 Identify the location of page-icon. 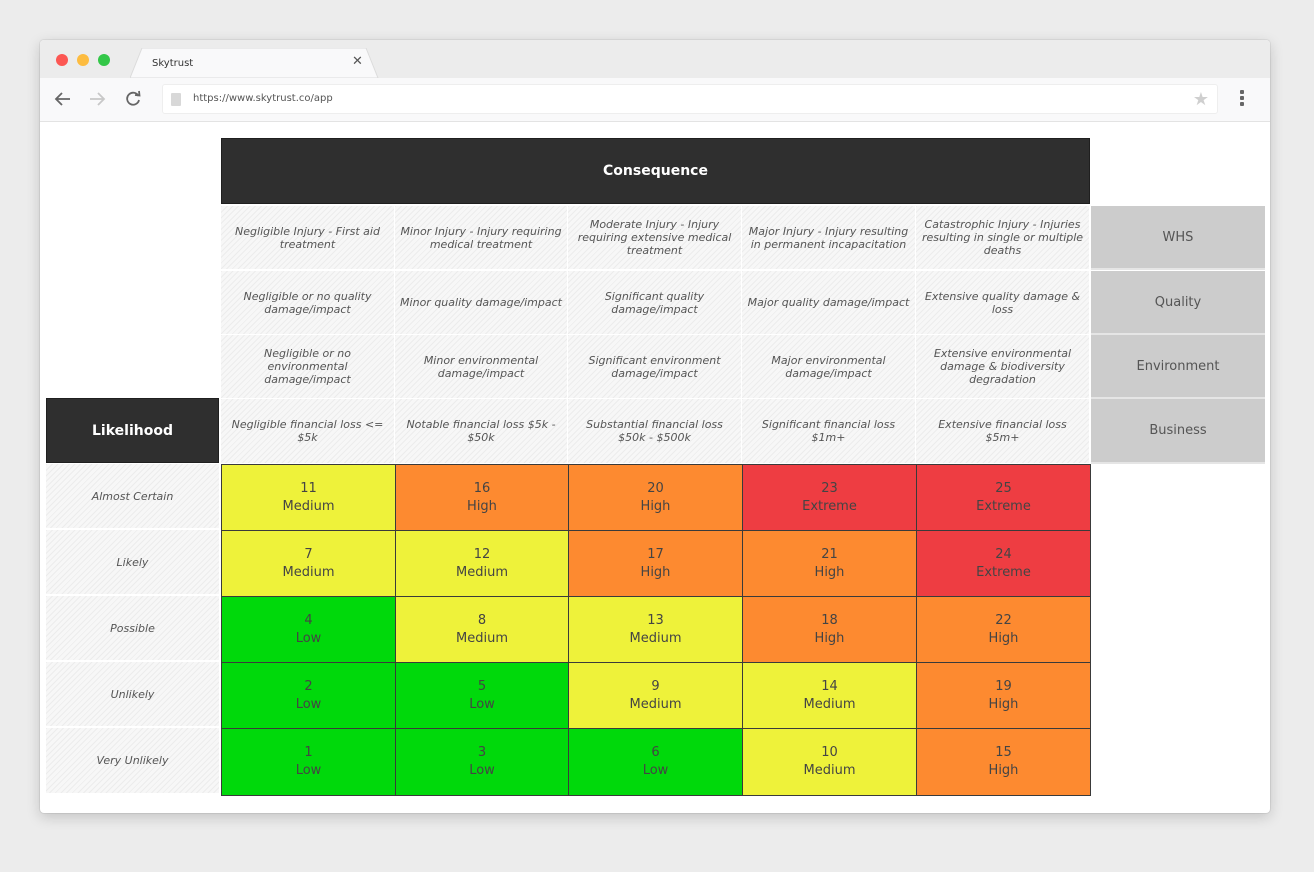
(176, 99).